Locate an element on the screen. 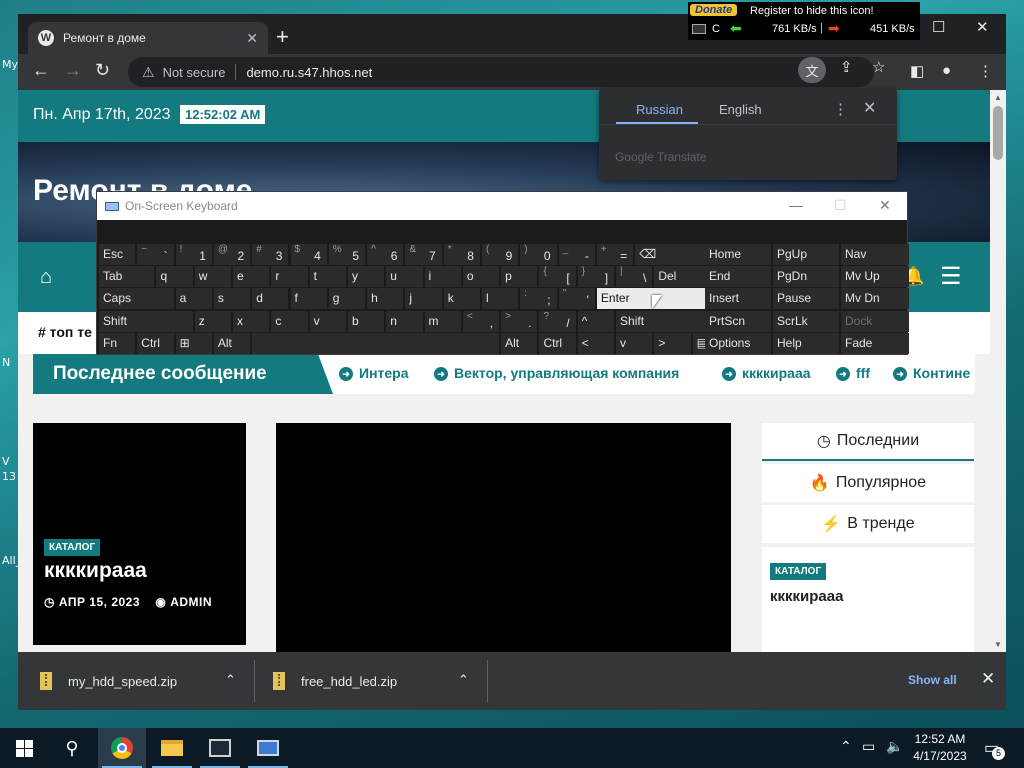  more-options-icon: ⋮ is located at coordinates (840, 109).